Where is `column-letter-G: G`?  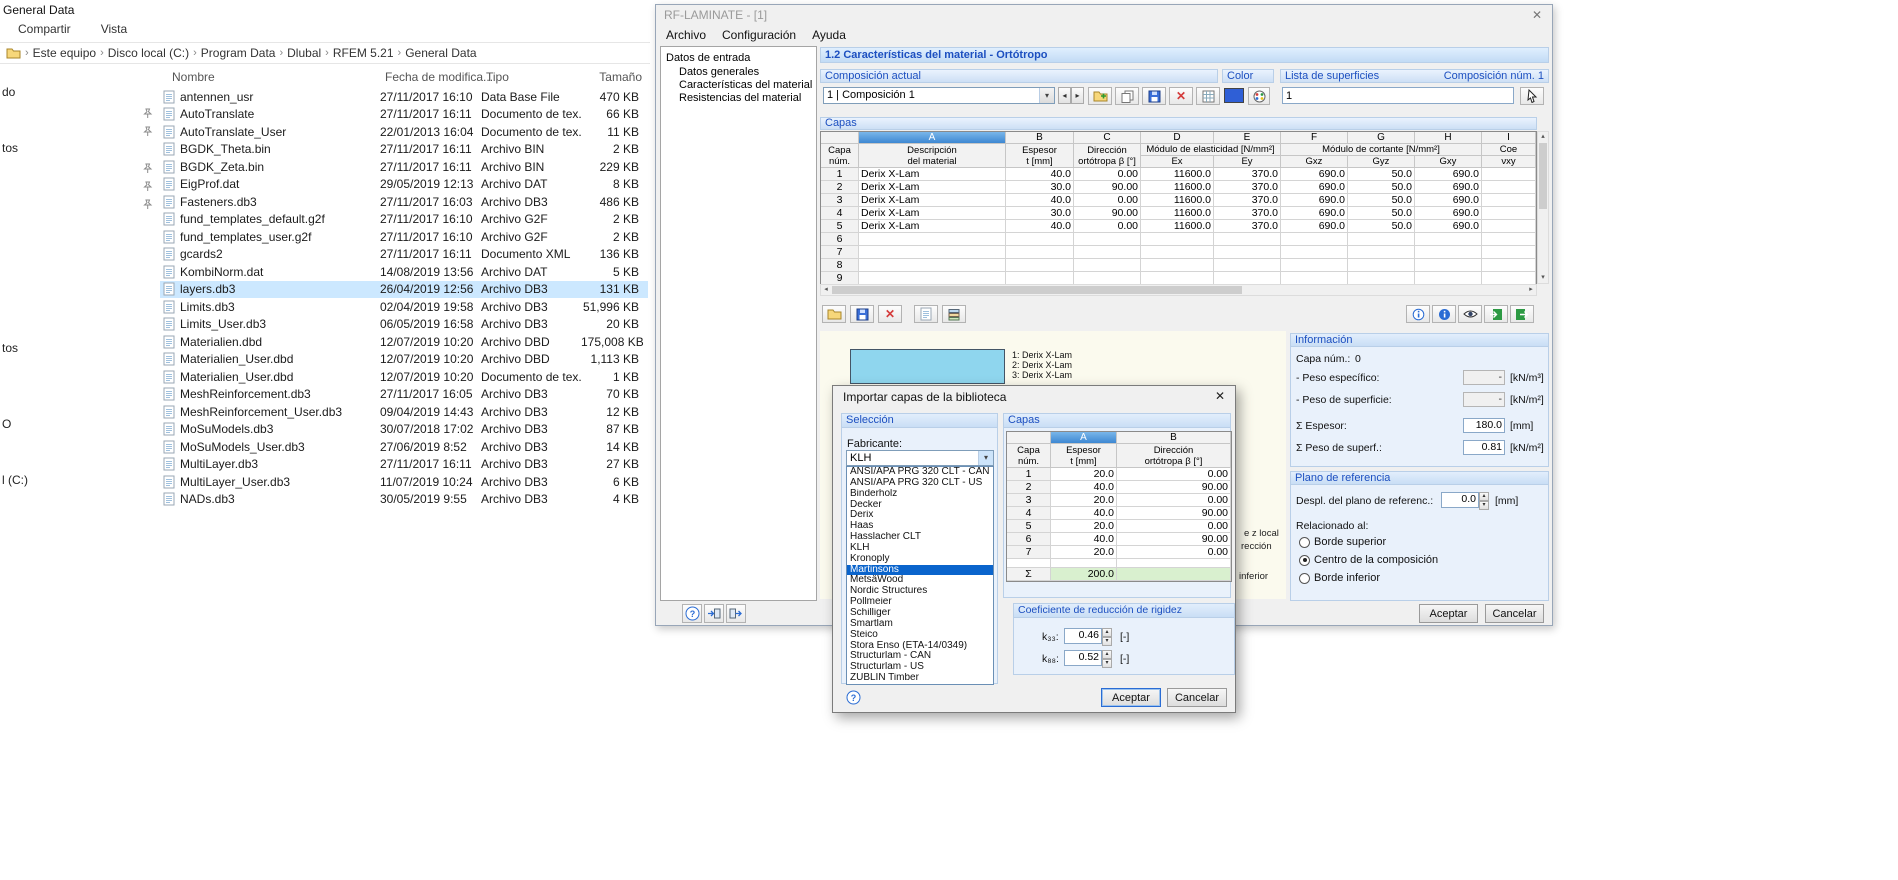
column-letter-G: G is located at coordinates (1381, 138).